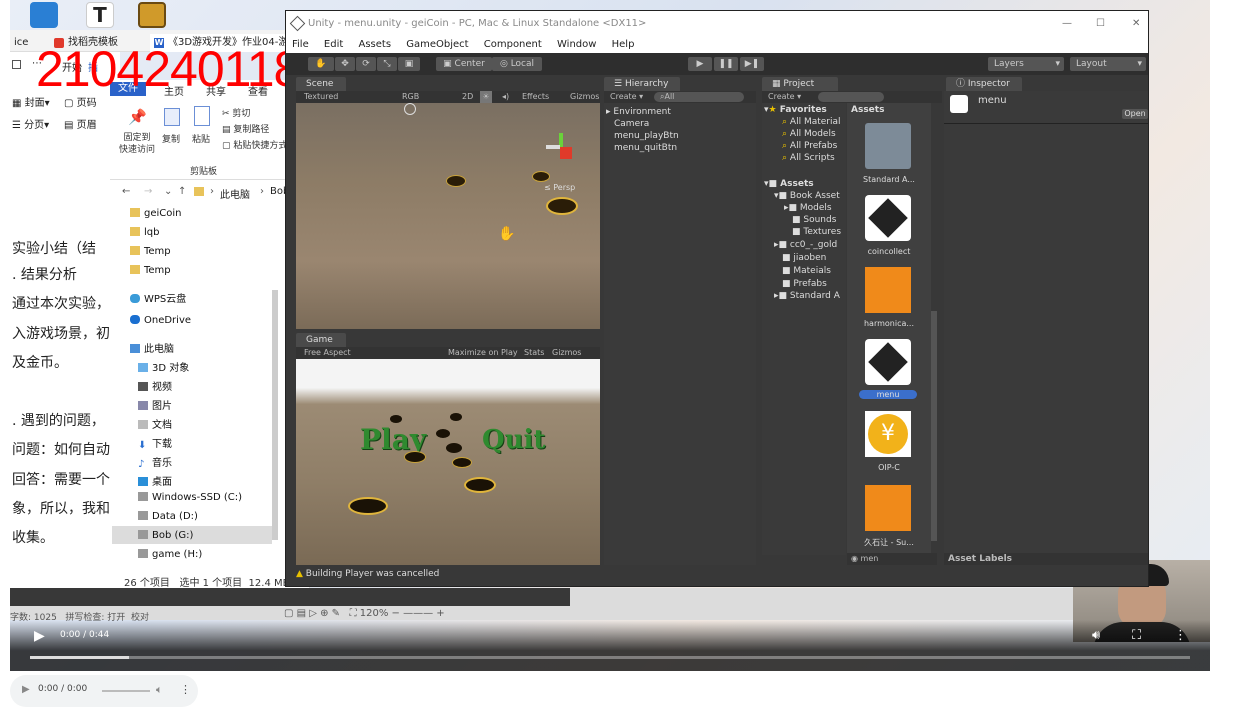 The width and height of the screenshot is (1239, 715). What do you see at coordinates (1046, 559) in the screenshot?
I see `asset-labels-section: Asset Labels` at bounding box center [1046, 559].